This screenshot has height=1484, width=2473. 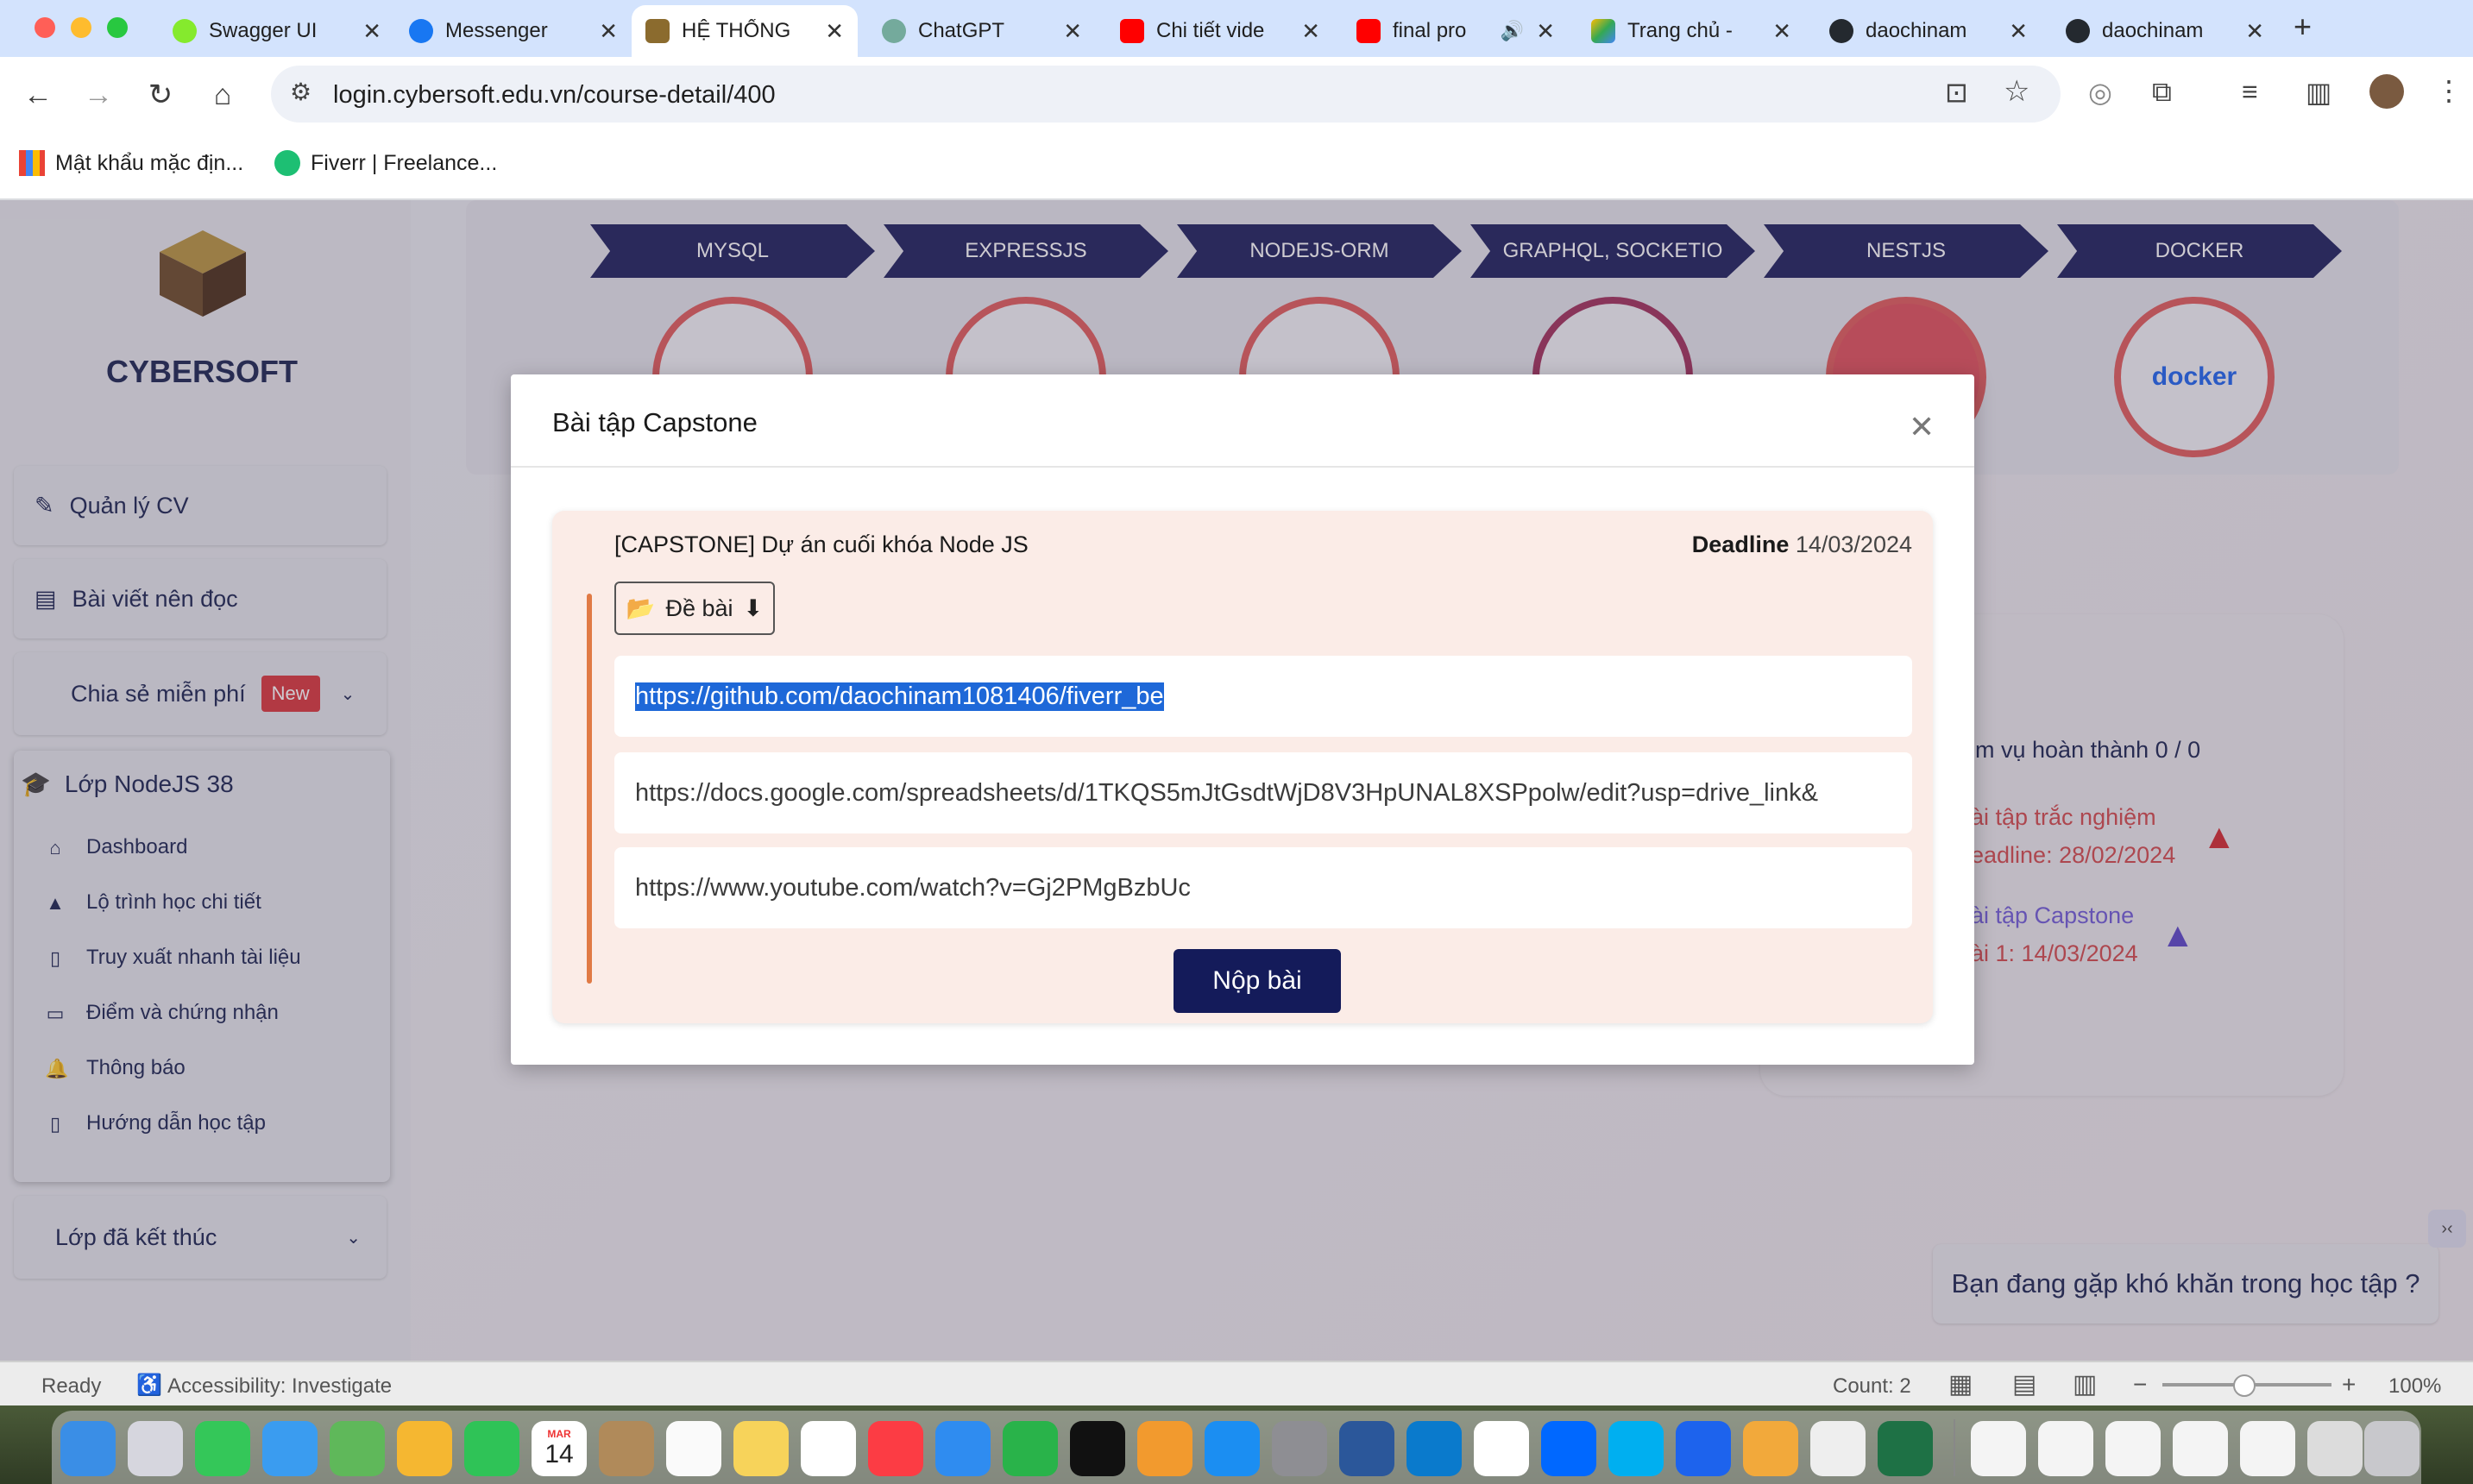 I want to click on maps-icon, so click(x=357, y=1448).